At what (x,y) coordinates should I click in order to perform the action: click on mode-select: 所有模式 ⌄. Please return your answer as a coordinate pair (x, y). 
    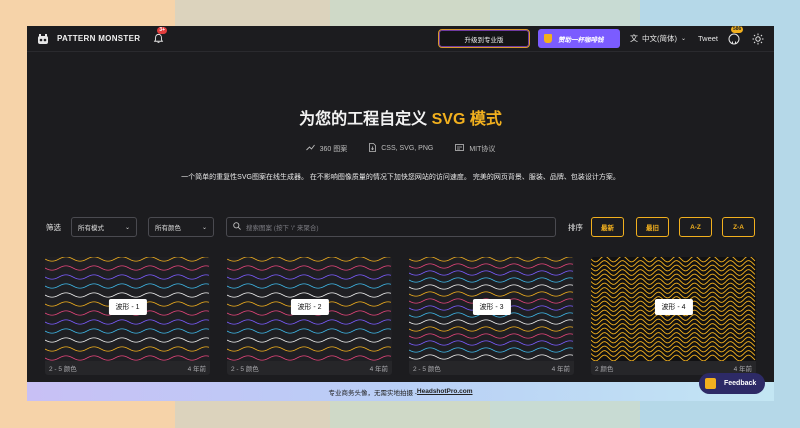
    Looking at the image, I should click on (104, 227).